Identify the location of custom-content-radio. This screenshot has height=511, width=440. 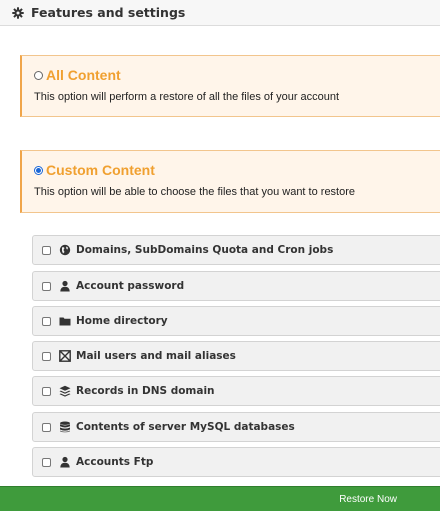
(38, 170).